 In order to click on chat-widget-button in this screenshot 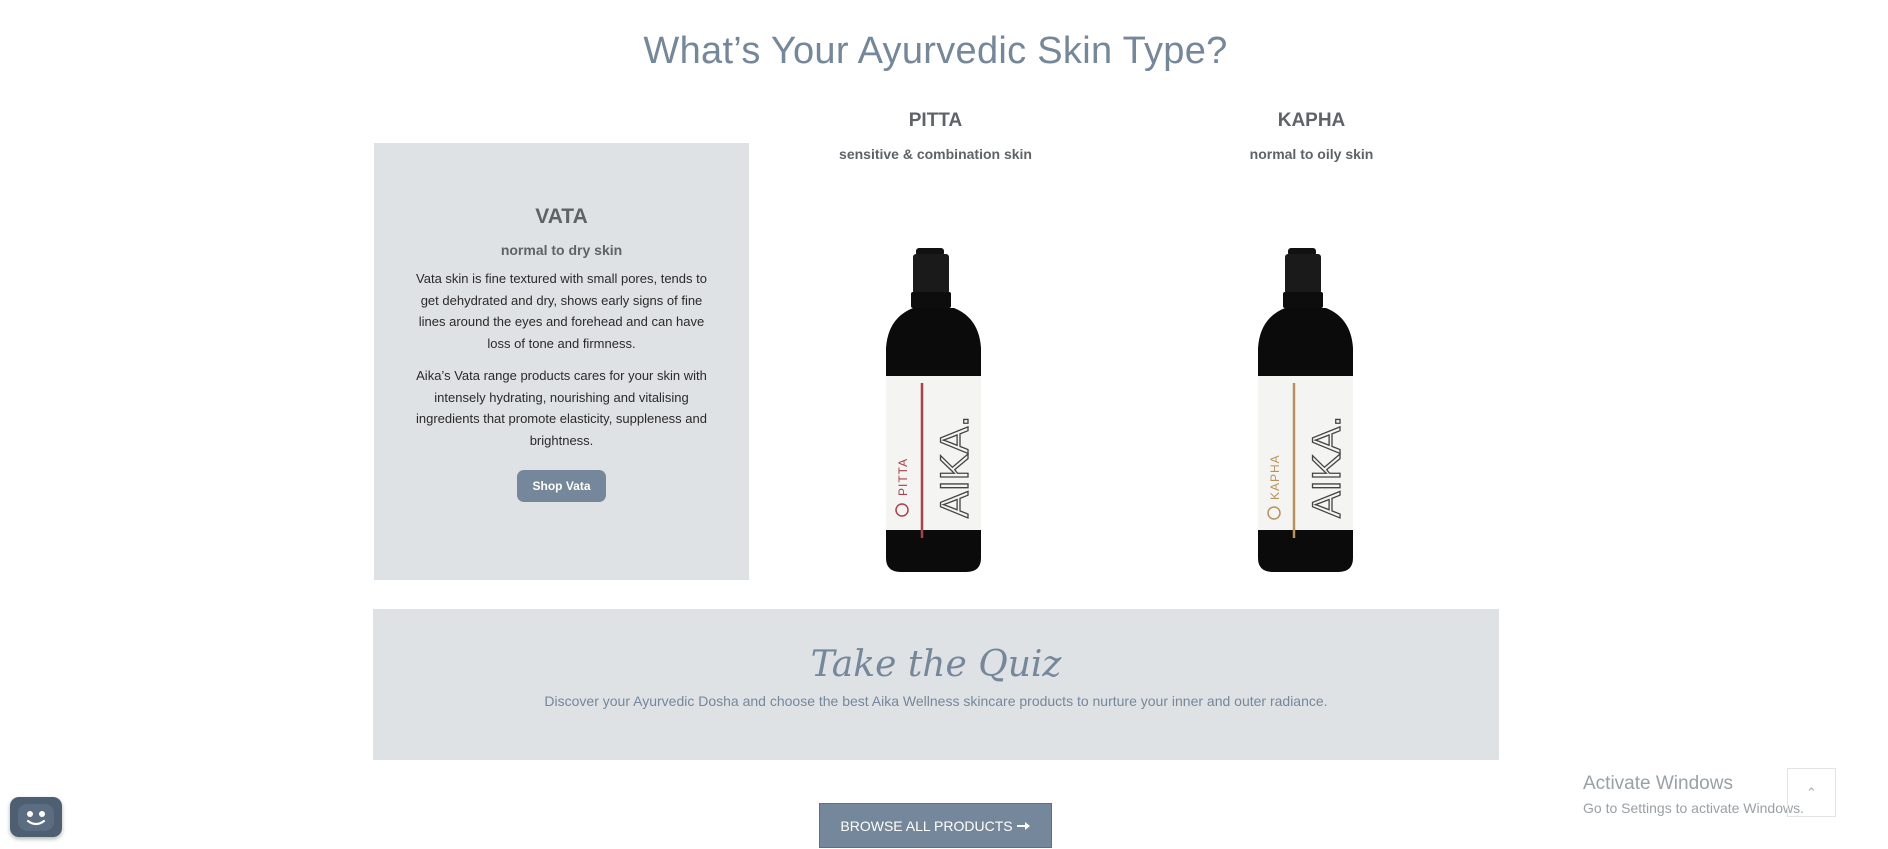, I will do `click(36, 817)`.